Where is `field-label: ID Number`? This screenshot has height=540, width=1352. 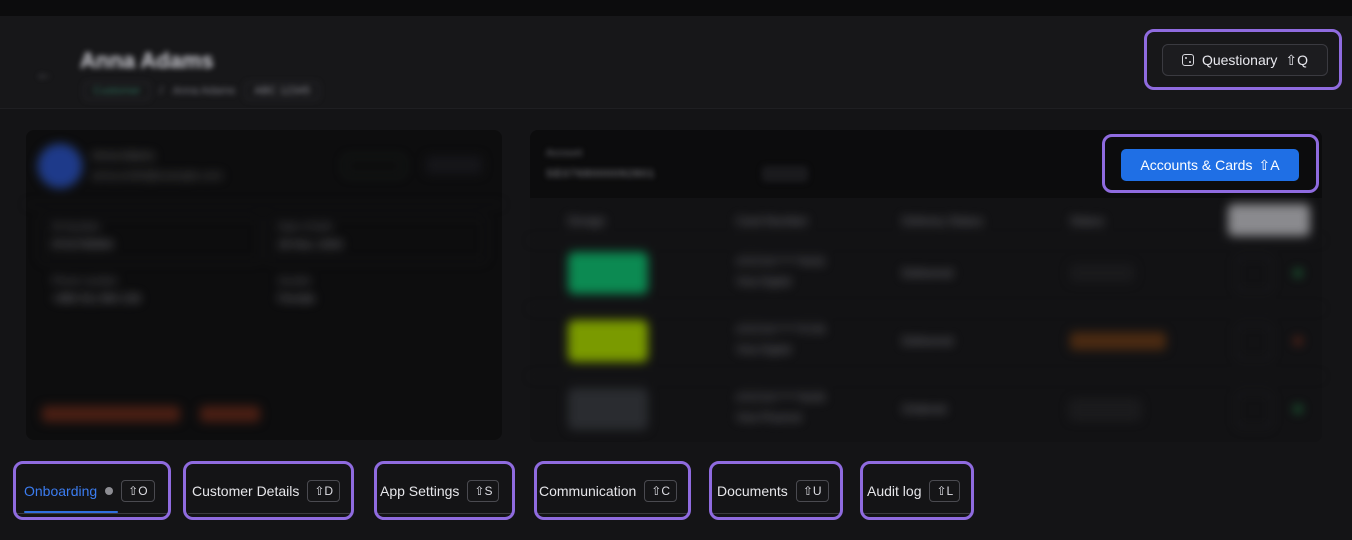 field-label: ID Number is located at coordinates (76, 227).